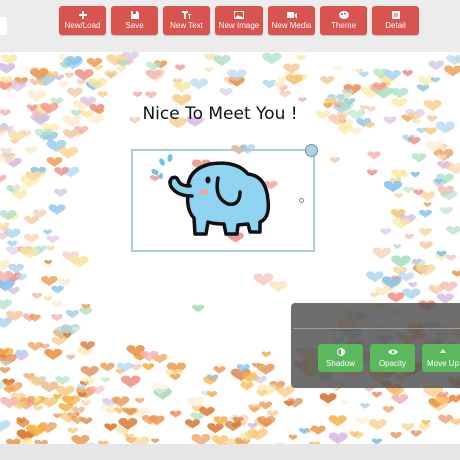 This screenshot has width=460, height=460. What do you see at coordinates (340, 358) in the screenshot?
I see `shadow-button: Shadow` at bounding box center [340, 358].